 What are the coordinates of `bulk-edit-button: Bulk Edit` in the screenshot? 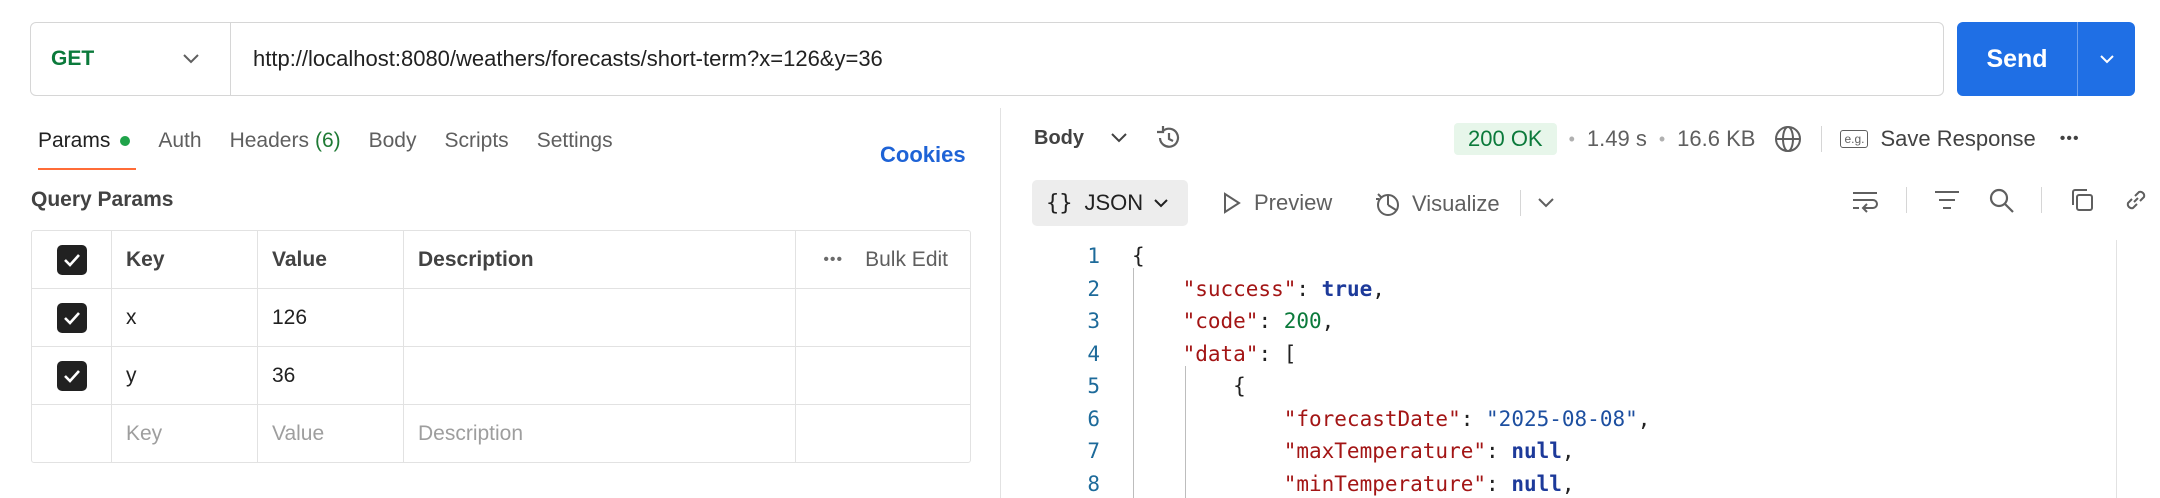 It's located at (906, 260).